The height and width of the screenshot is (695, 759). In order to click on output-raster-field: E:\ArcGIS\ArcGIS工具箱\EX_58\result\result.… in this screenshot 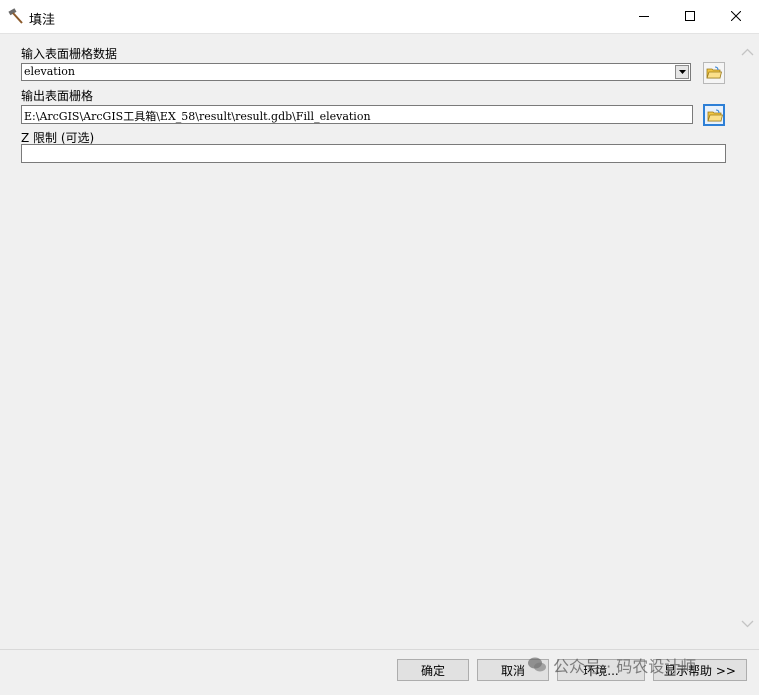, I will do `click(357, 114)`.